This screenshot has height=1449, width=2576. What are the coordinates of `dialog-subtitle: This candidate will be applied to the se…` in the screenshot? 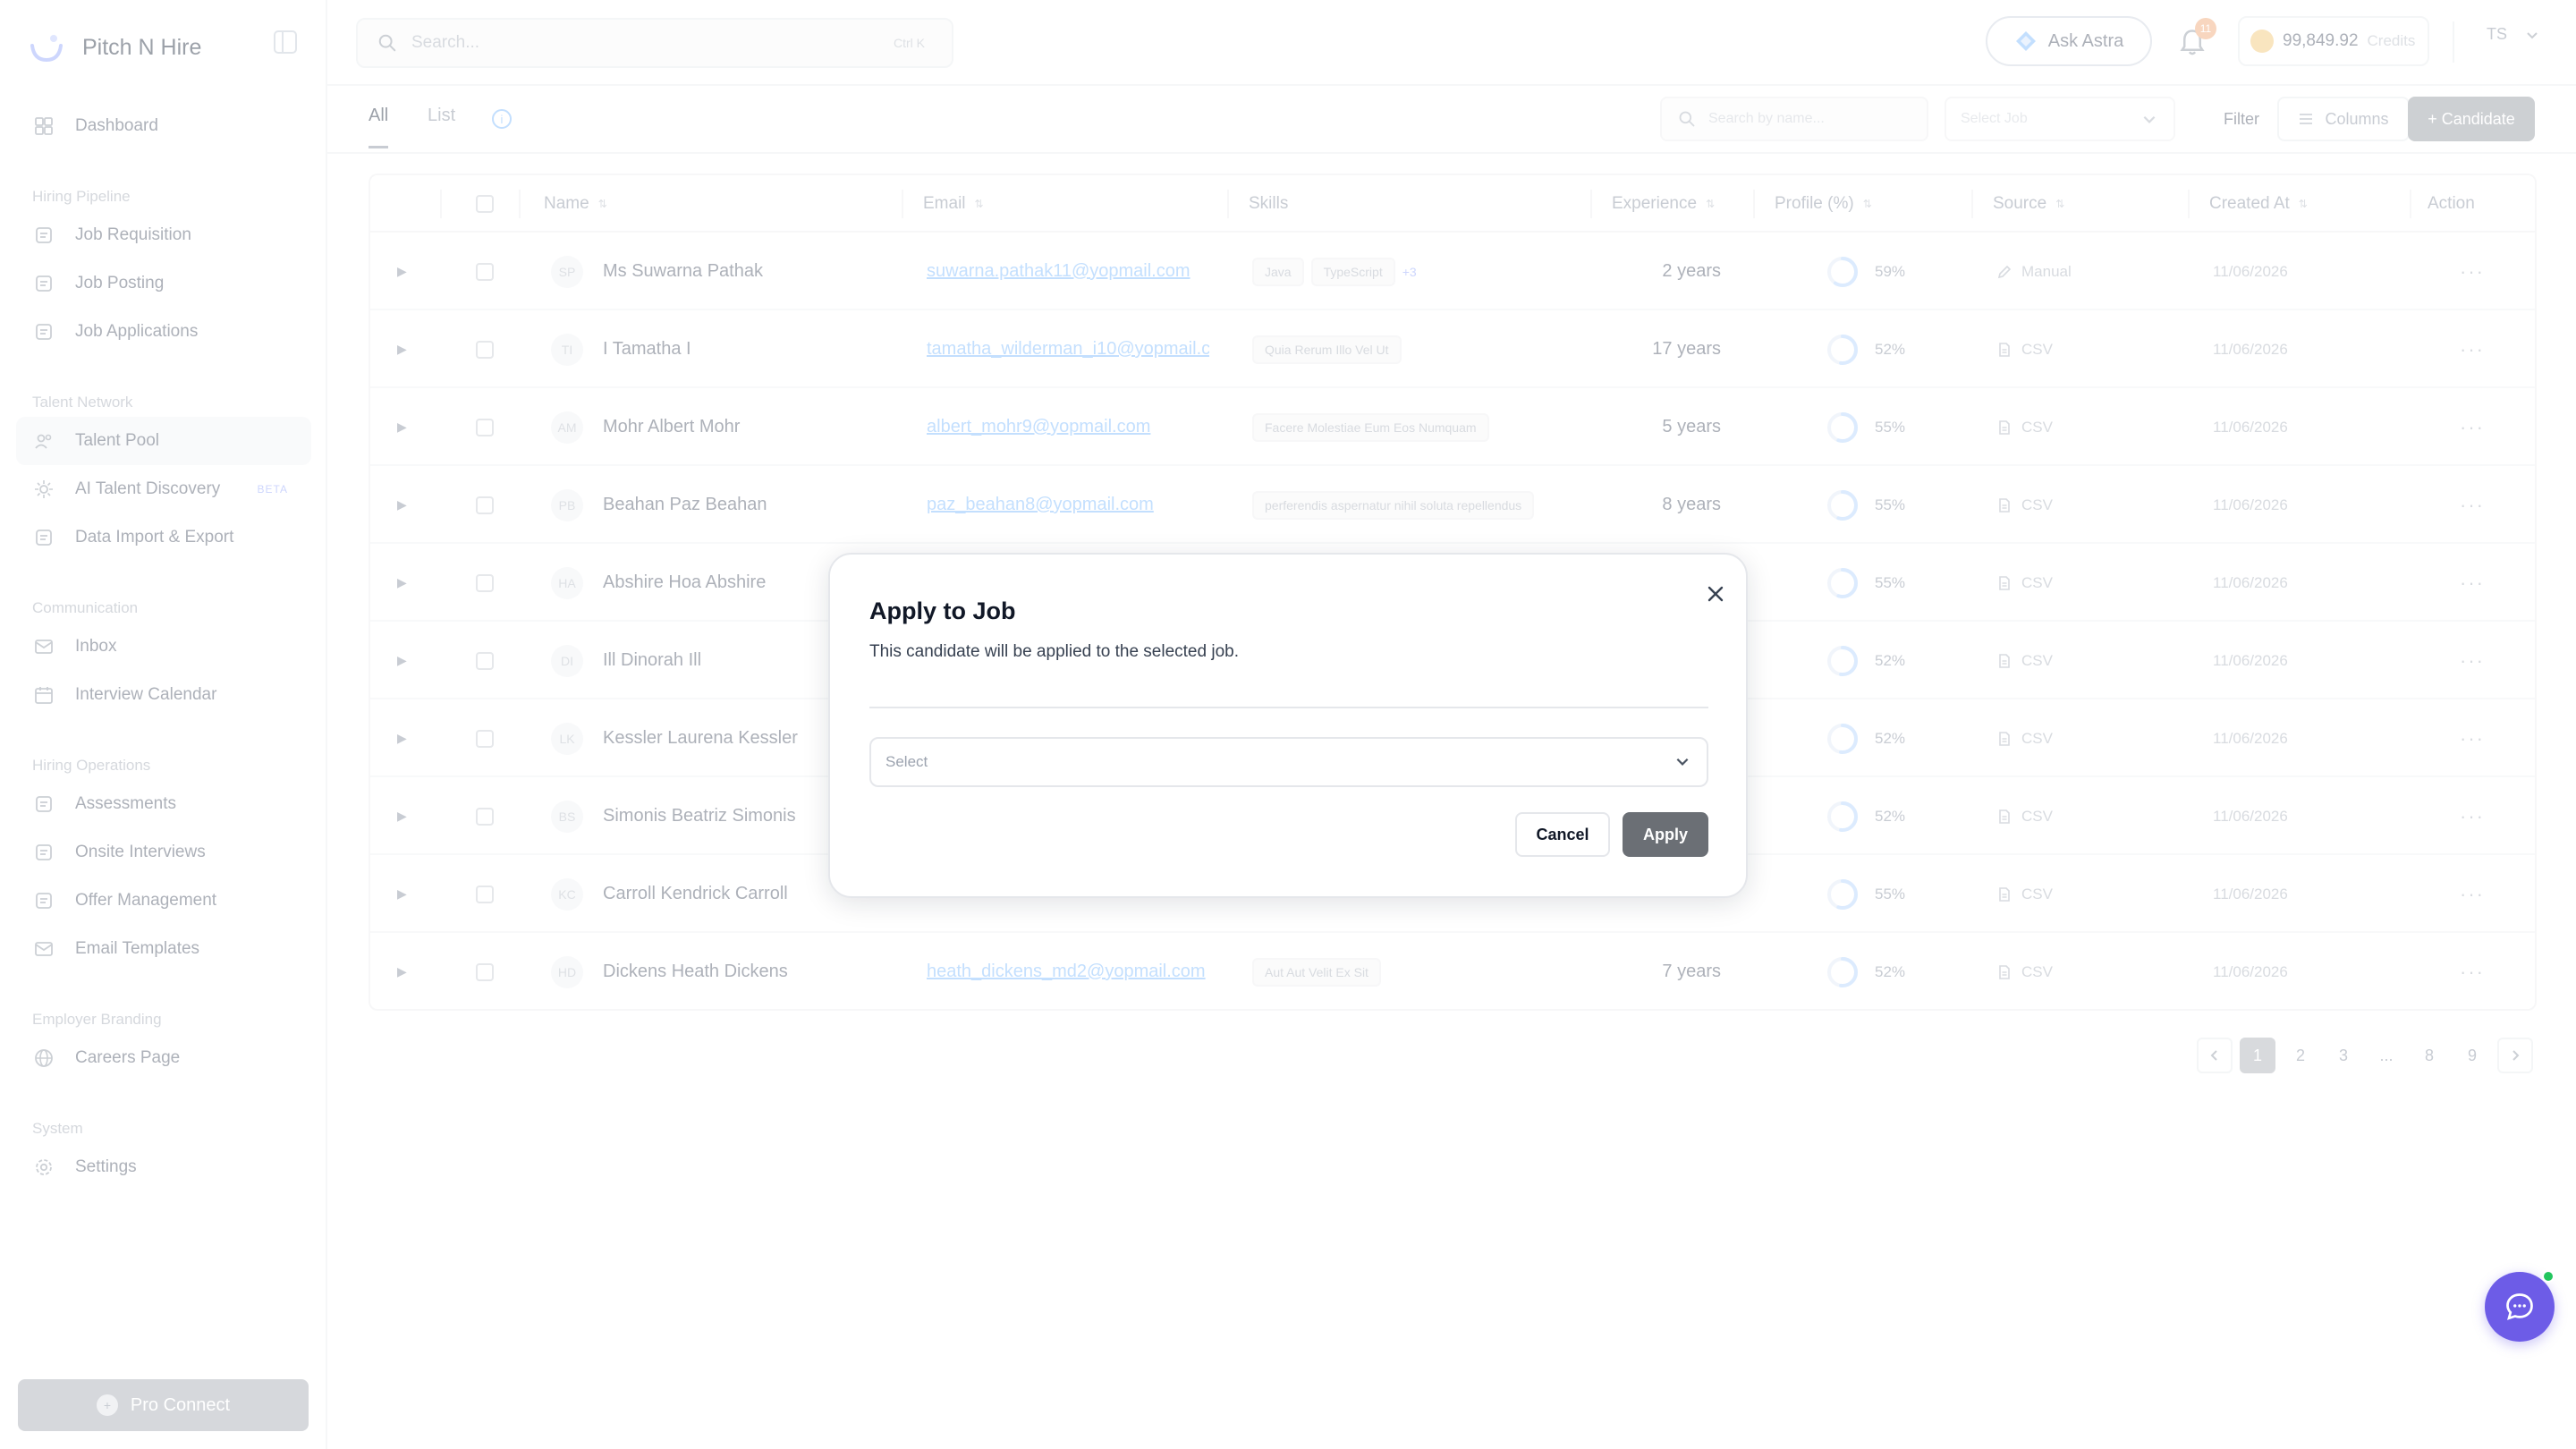 It's located at (1054, 651).